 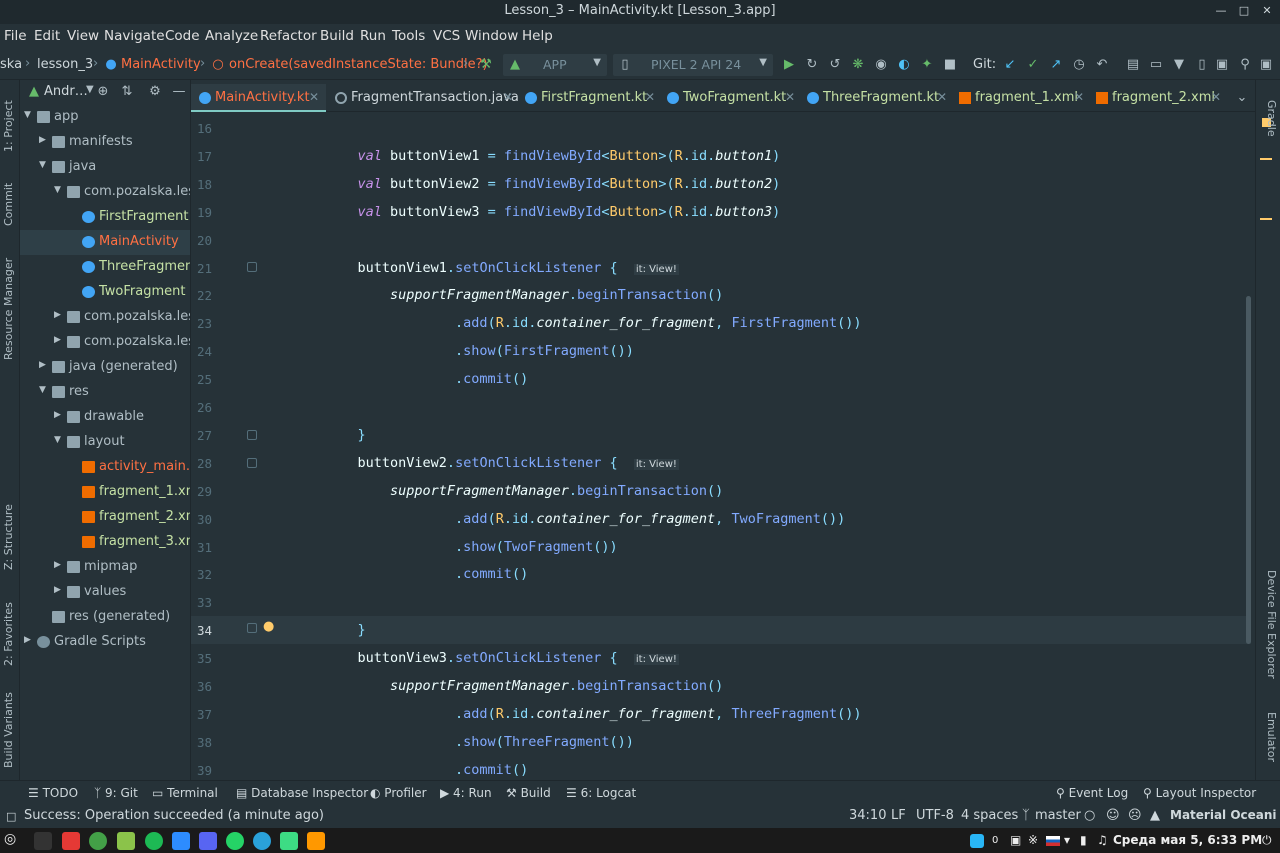 What do you see at coordinates (1223, 815) in the screenshot?
I see `theme-name: Material Oceani` at bounding box center [1223, 815].